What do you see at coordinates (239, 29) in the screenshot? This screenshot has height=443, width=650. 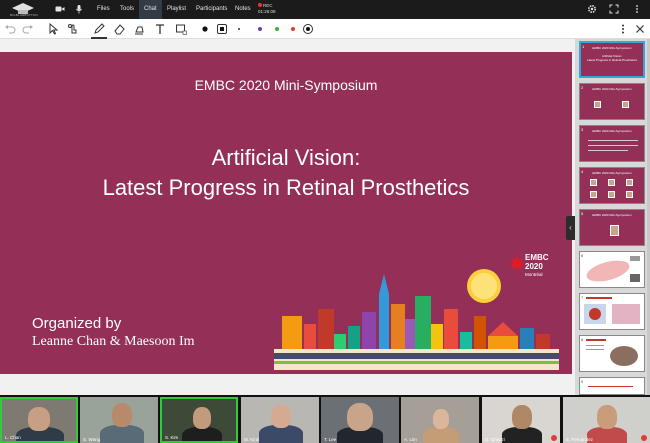 I see `small-dot-icon` at bounding box center [239, 29].